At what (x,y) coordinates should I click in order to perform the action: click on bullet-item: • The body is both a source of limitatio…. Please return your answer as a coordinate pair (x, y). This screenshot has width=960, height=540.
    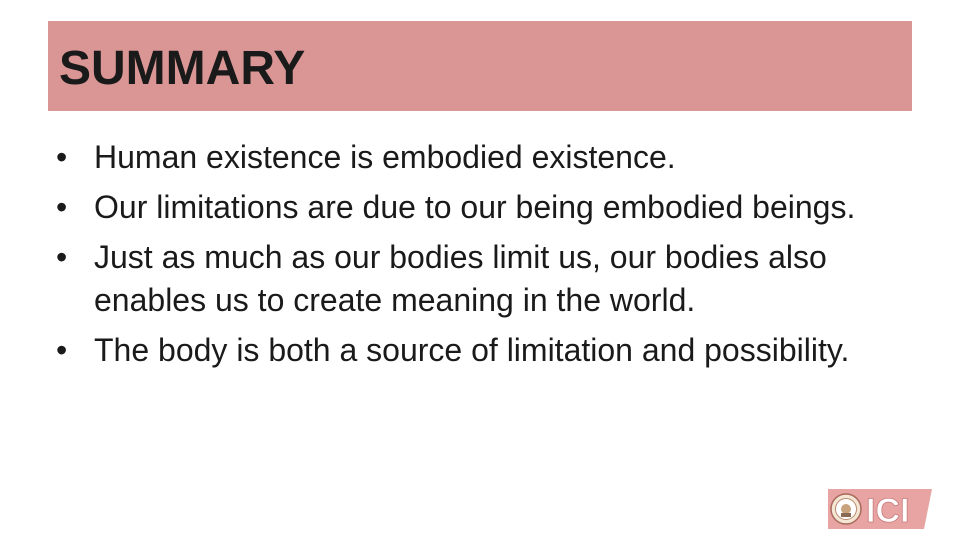
    Looking at the image, I should click on (476, 350).